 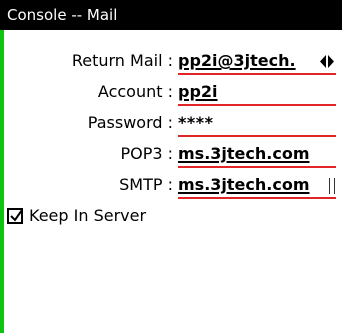 What do you see at coordinates (135, 91) in the screenshot?
I see `account-label: Account :` at bounding box center [135, 91].